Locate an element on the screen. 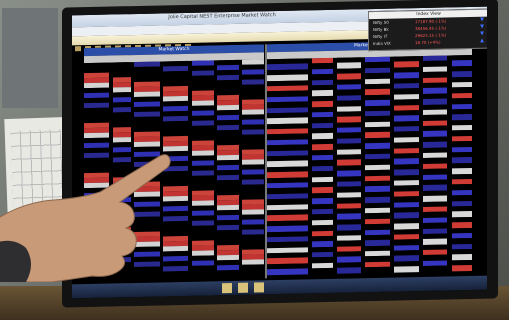 This screenshot has height=320, width=509. hand-pointing is located at coordinates (85, 218).